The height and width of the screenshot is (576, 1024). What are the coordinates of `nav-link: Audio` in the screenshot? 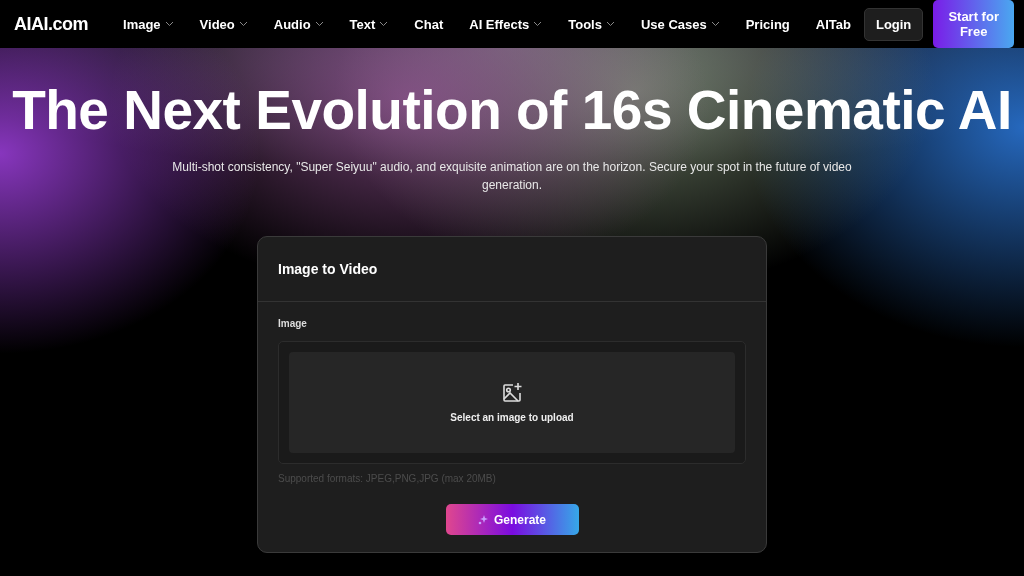 It's located at (298, 24).